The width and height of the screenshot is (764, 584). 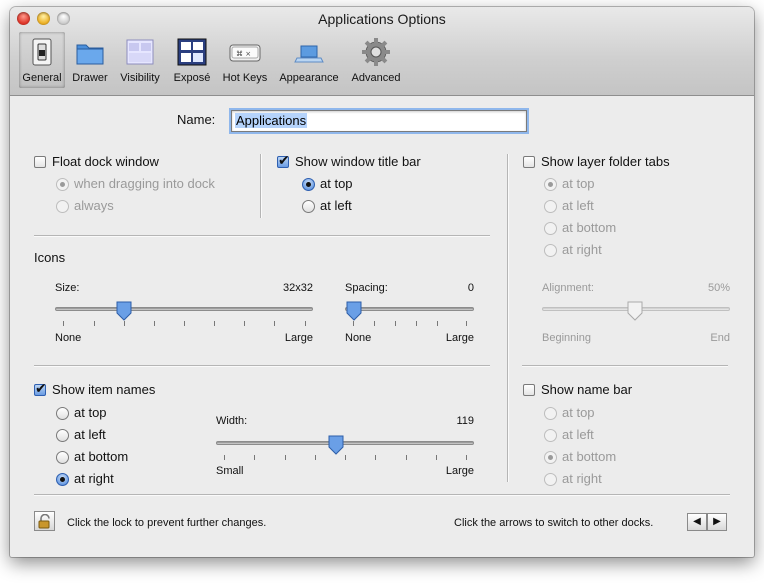 What do you see at coordinates (90, 54) in the screenshot?
I see `drawer-folder-icon` at bounding box center [90, 54].